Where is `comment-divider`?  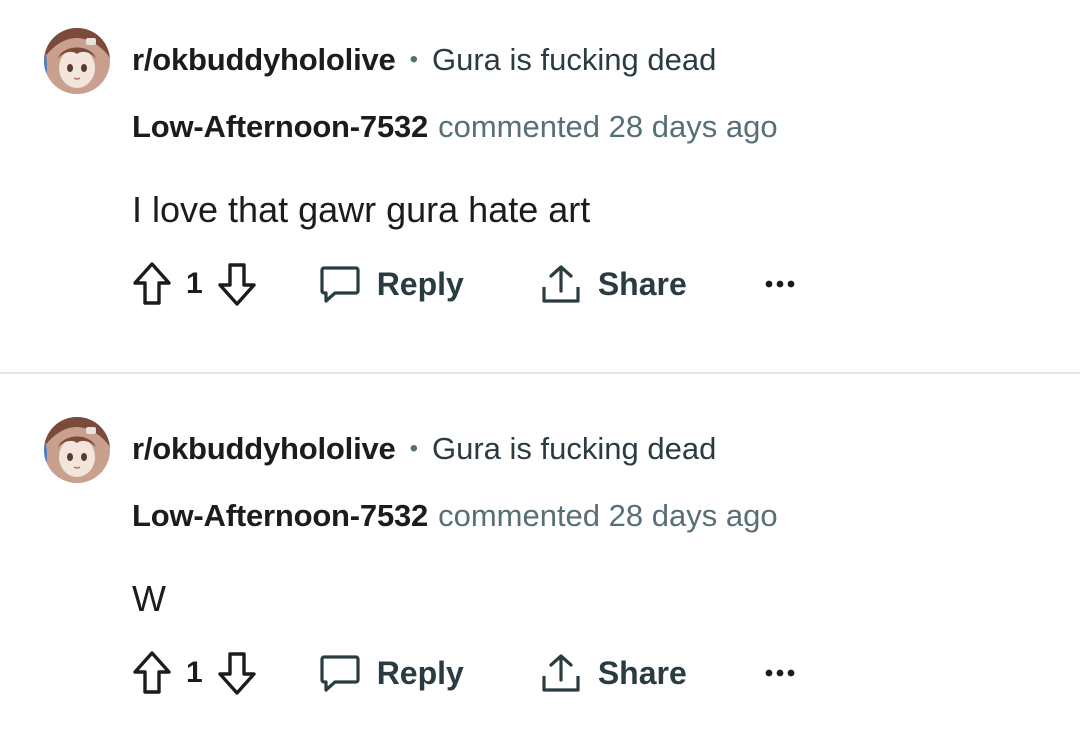
comment-divider is located at coordinates (540, 373).